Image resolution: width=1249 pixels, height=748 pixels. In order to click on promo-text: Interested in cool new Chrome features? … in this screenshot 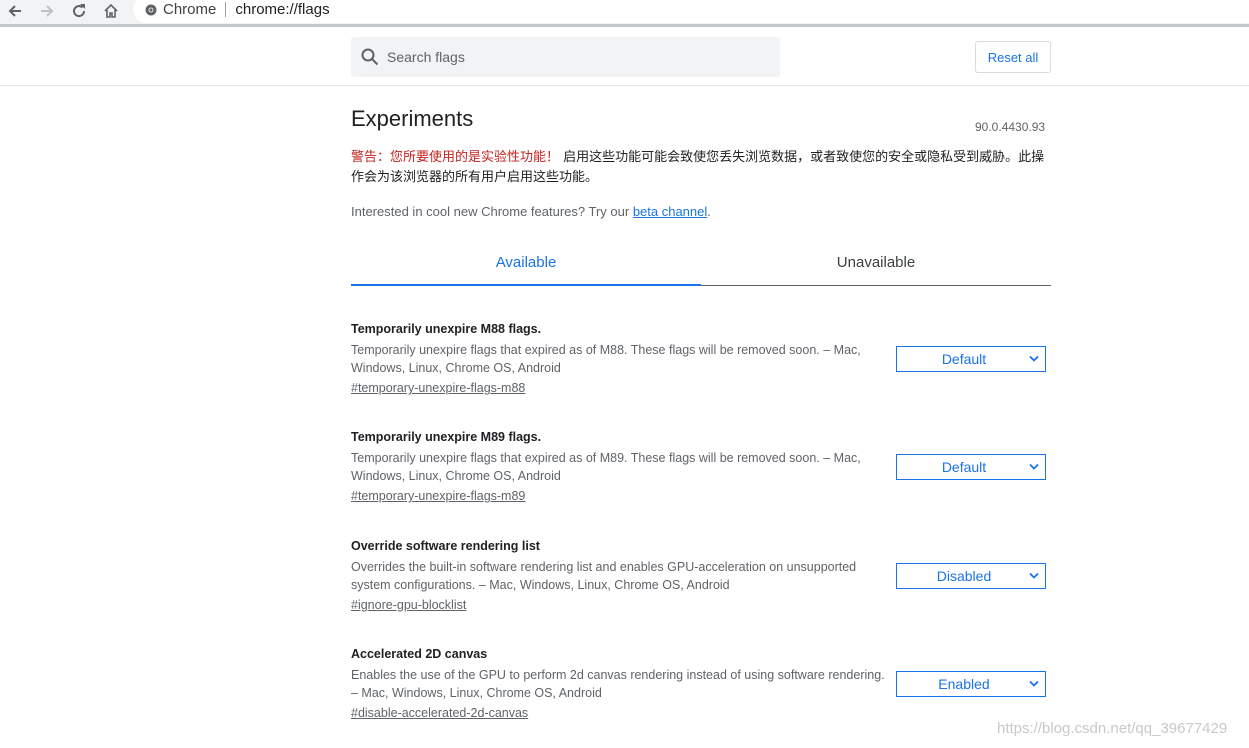, I will do `click(531, 211)`.